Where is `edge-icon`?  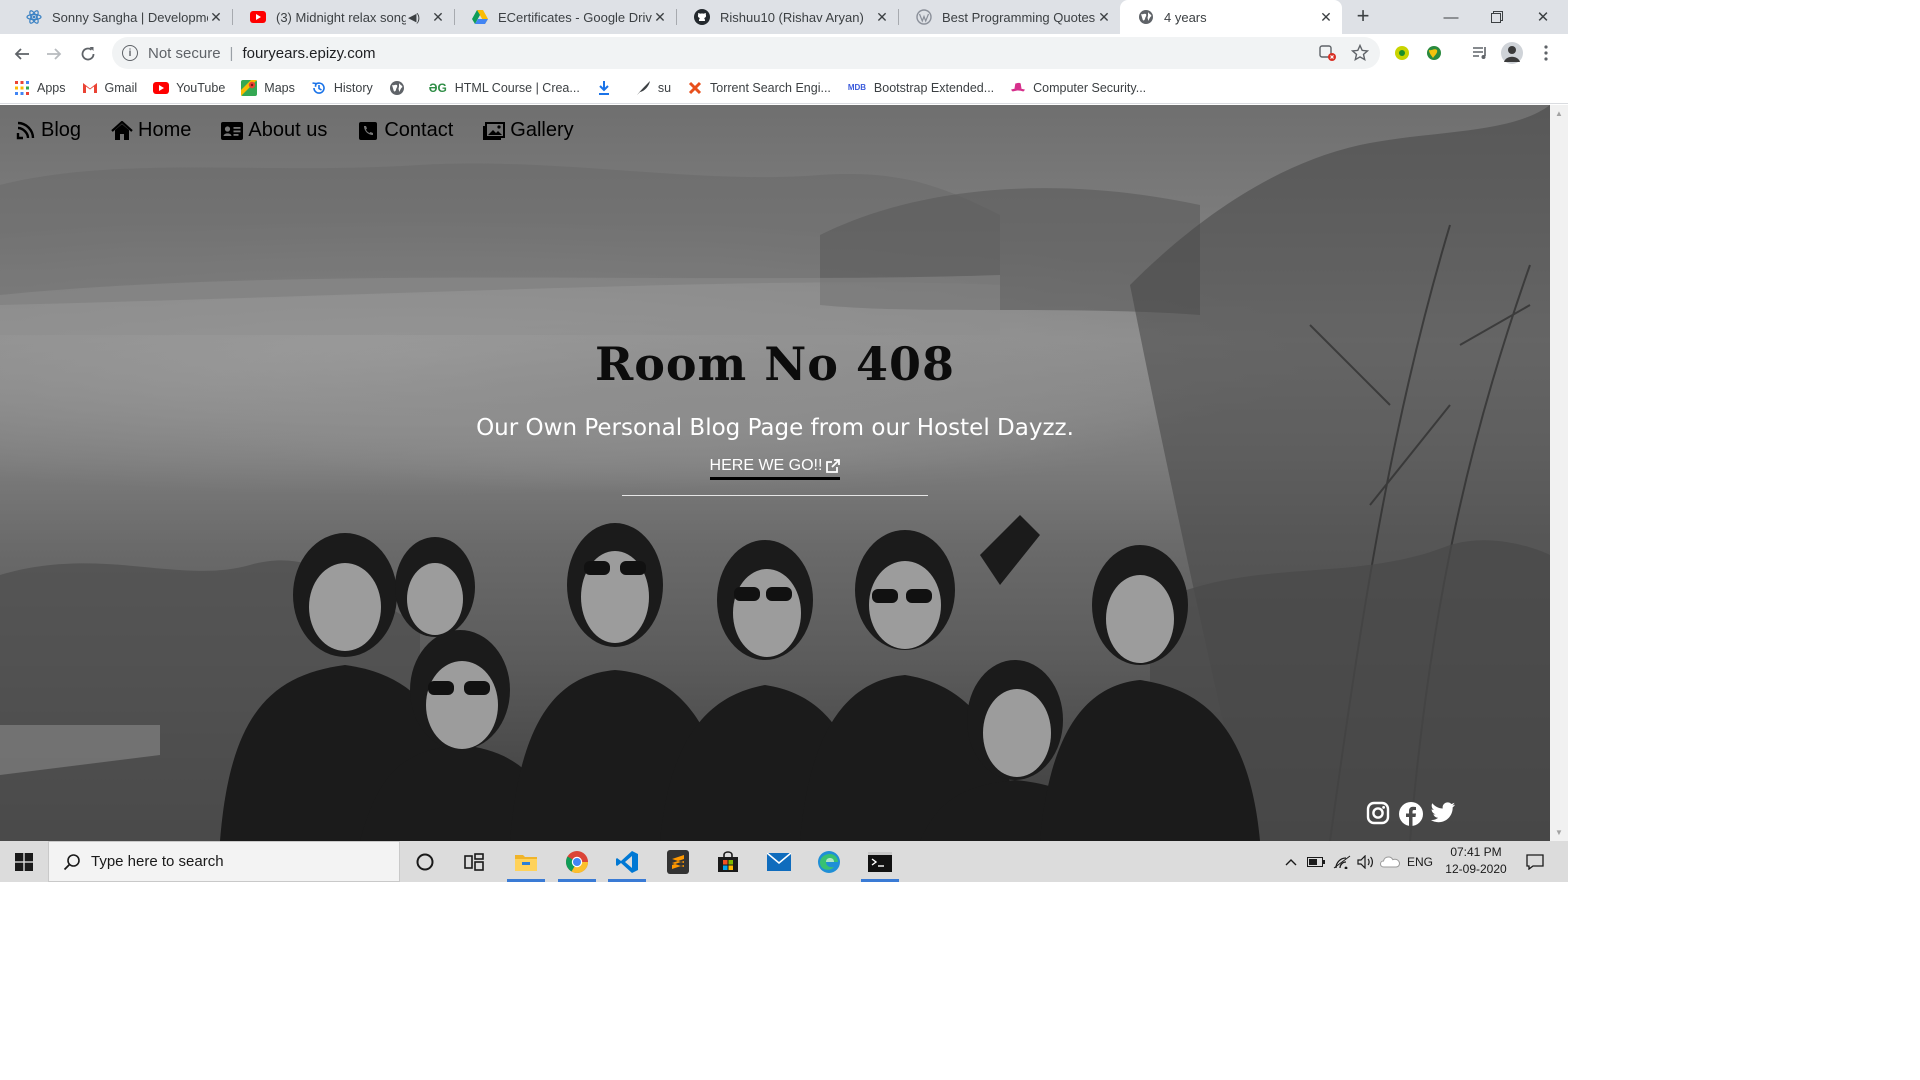 edge-icon is located at coordinates (829, 861).